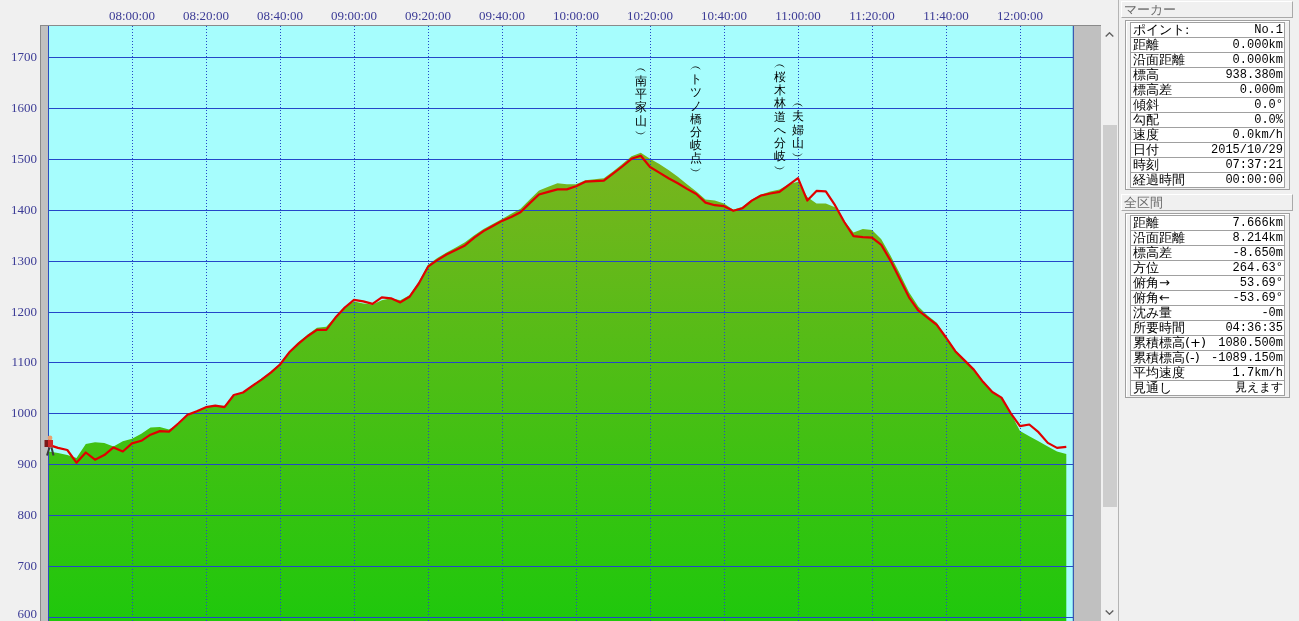 The image size is (1299, 621). Describe the element at coordinates (24, 311) in the screenshot. I see `elevation-axis-label: 1200` at that location.